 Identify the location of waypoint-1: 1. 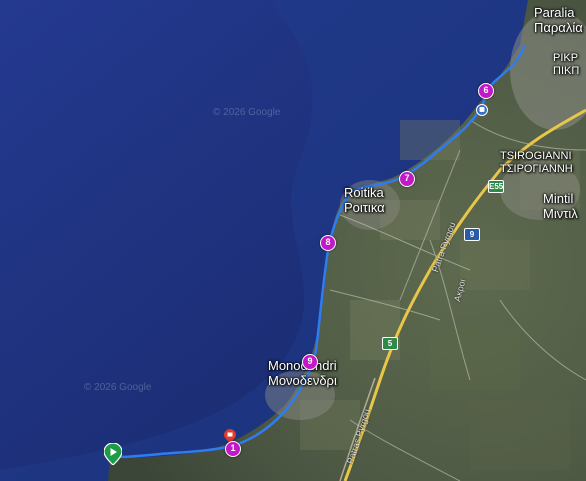
(233, 449).